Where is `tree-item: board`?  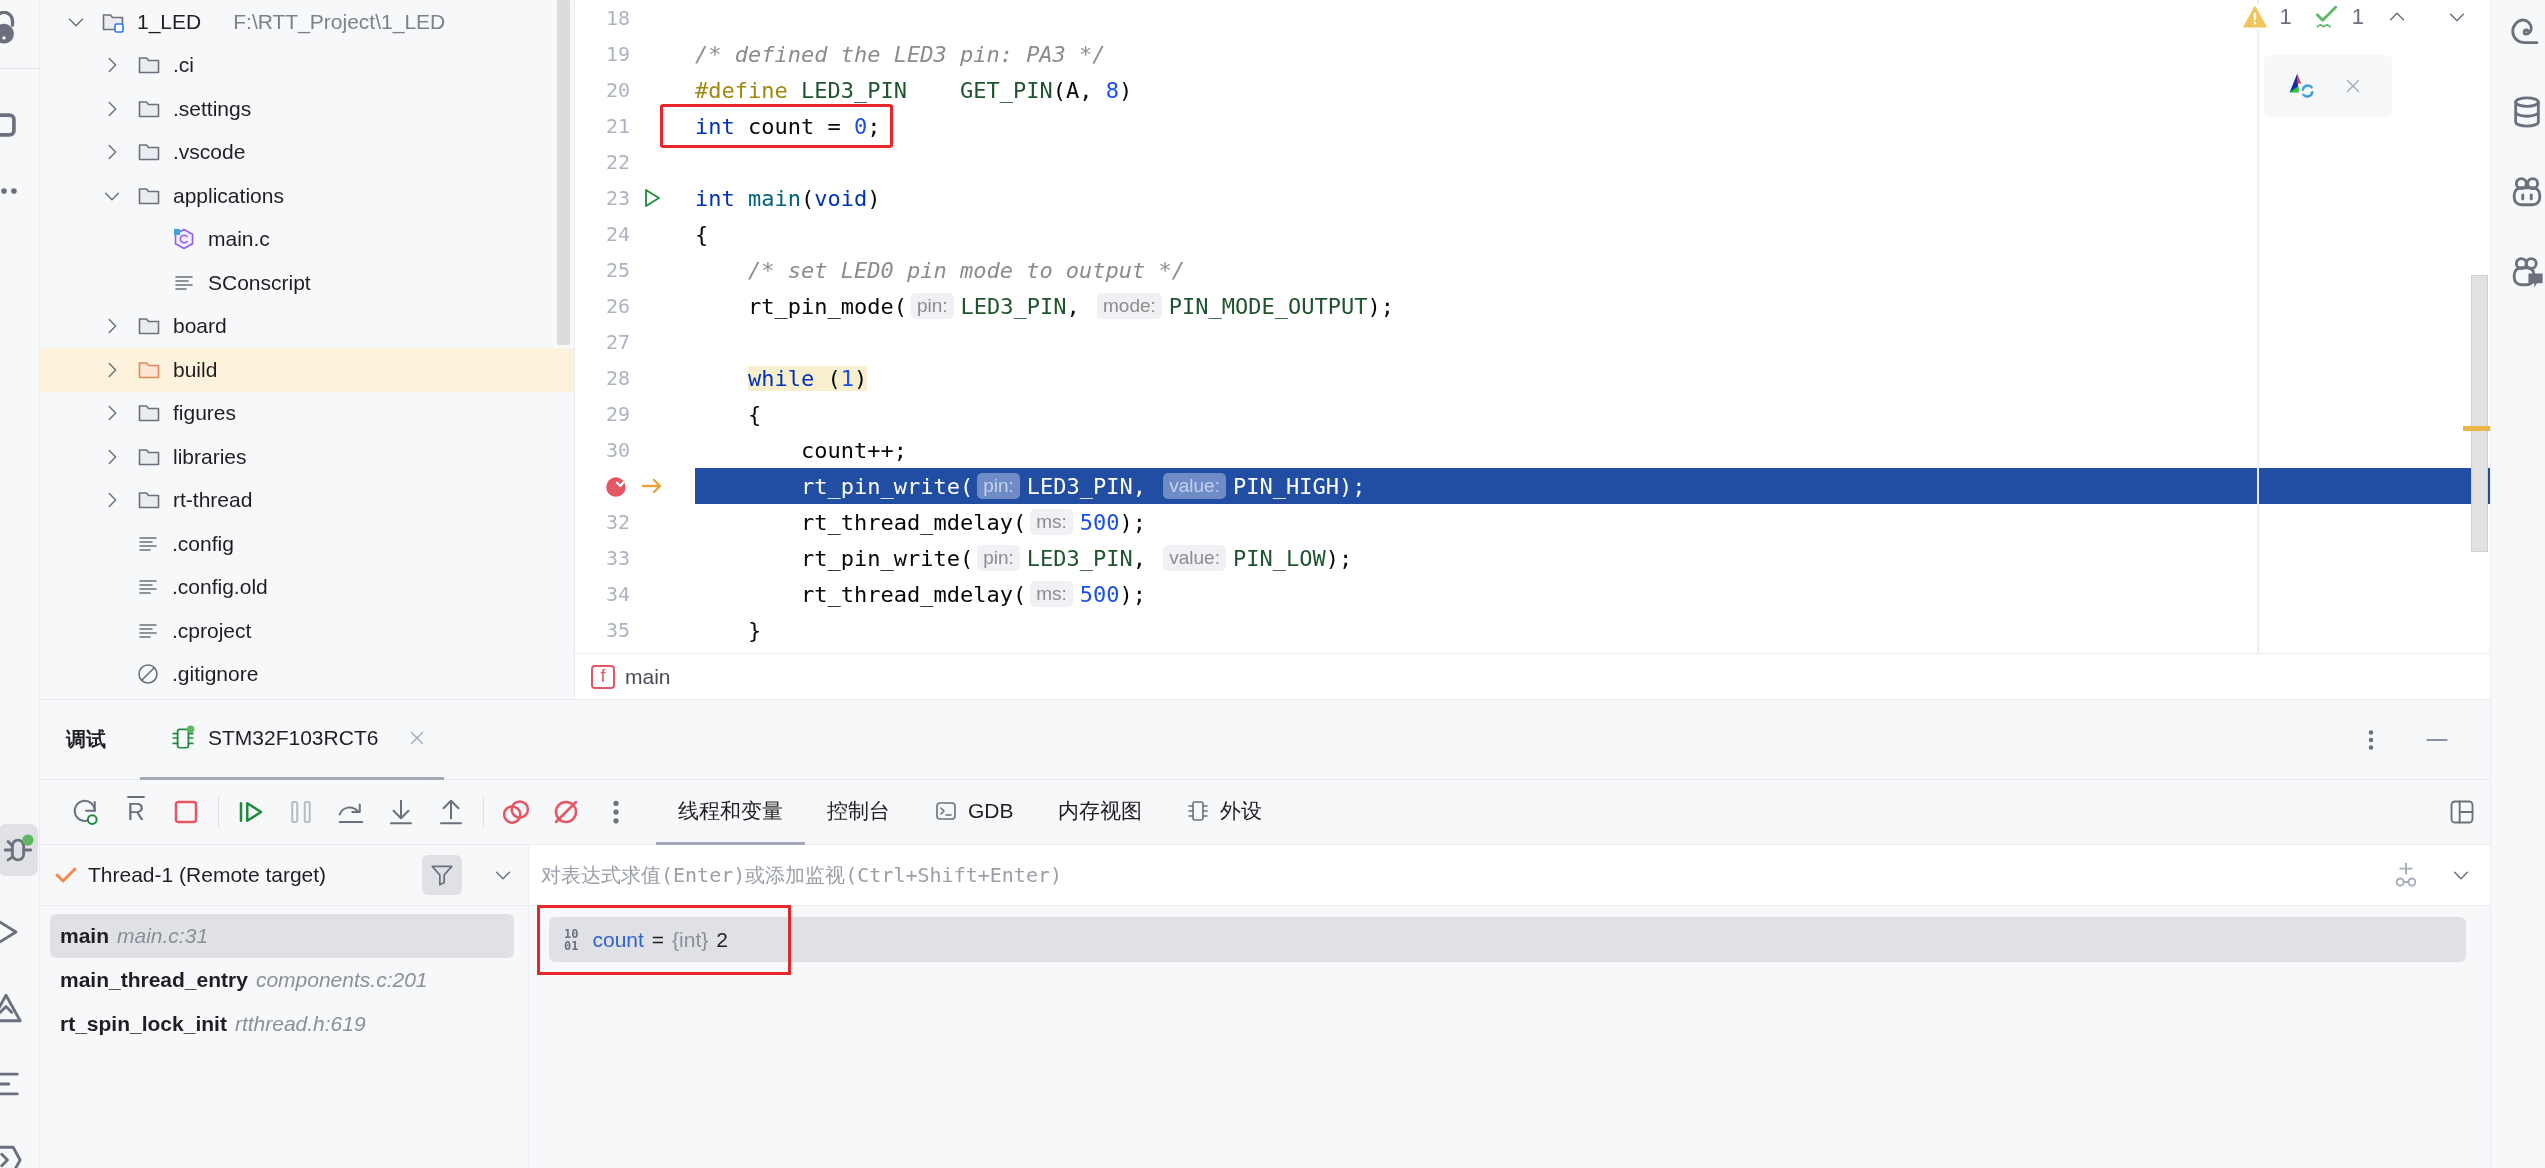 tree-item: board is located at coordinates (307, 326).